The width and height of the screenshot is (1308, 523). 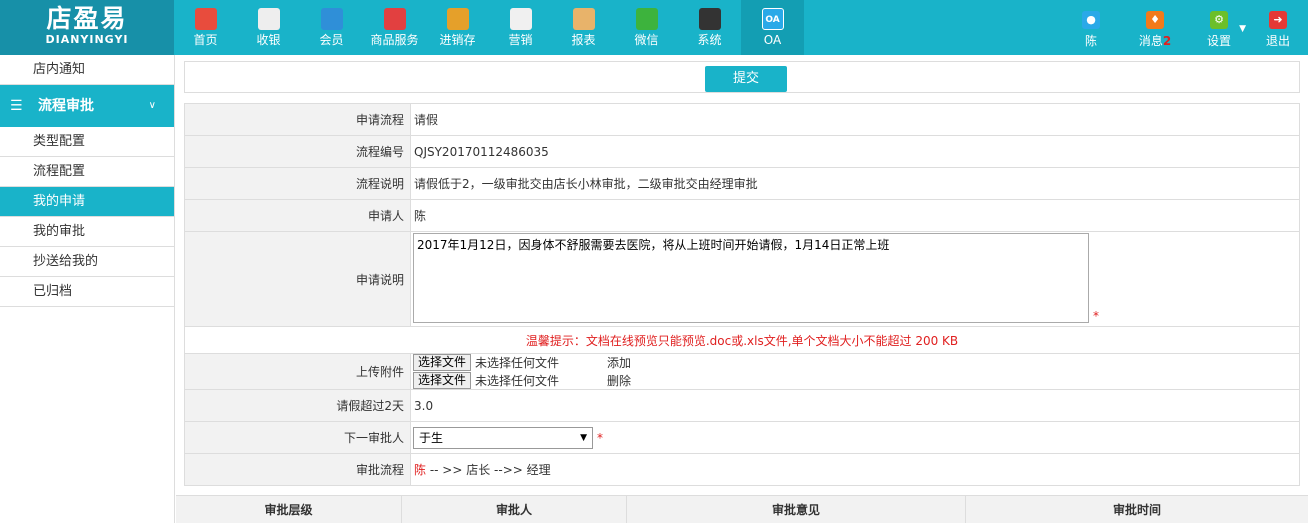 What do you see at coordinates (1136, 510) in the screenshot?
I see `column-header: 审批时间` at bounding box center [1136, 510].